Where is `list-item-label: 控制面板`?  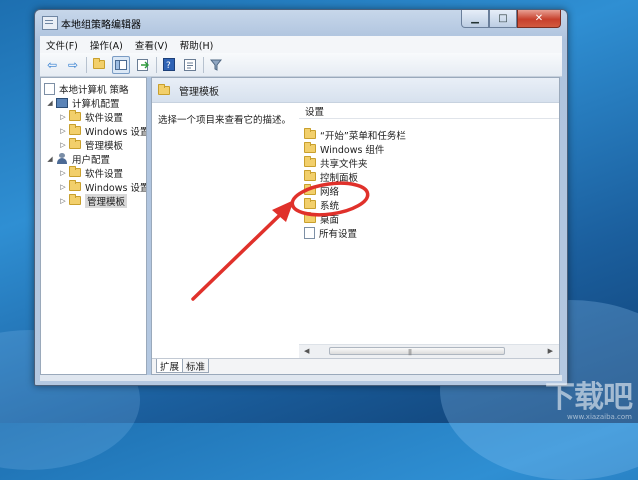
list-item-label: 控制面板 is located at coordinates (339, 178).